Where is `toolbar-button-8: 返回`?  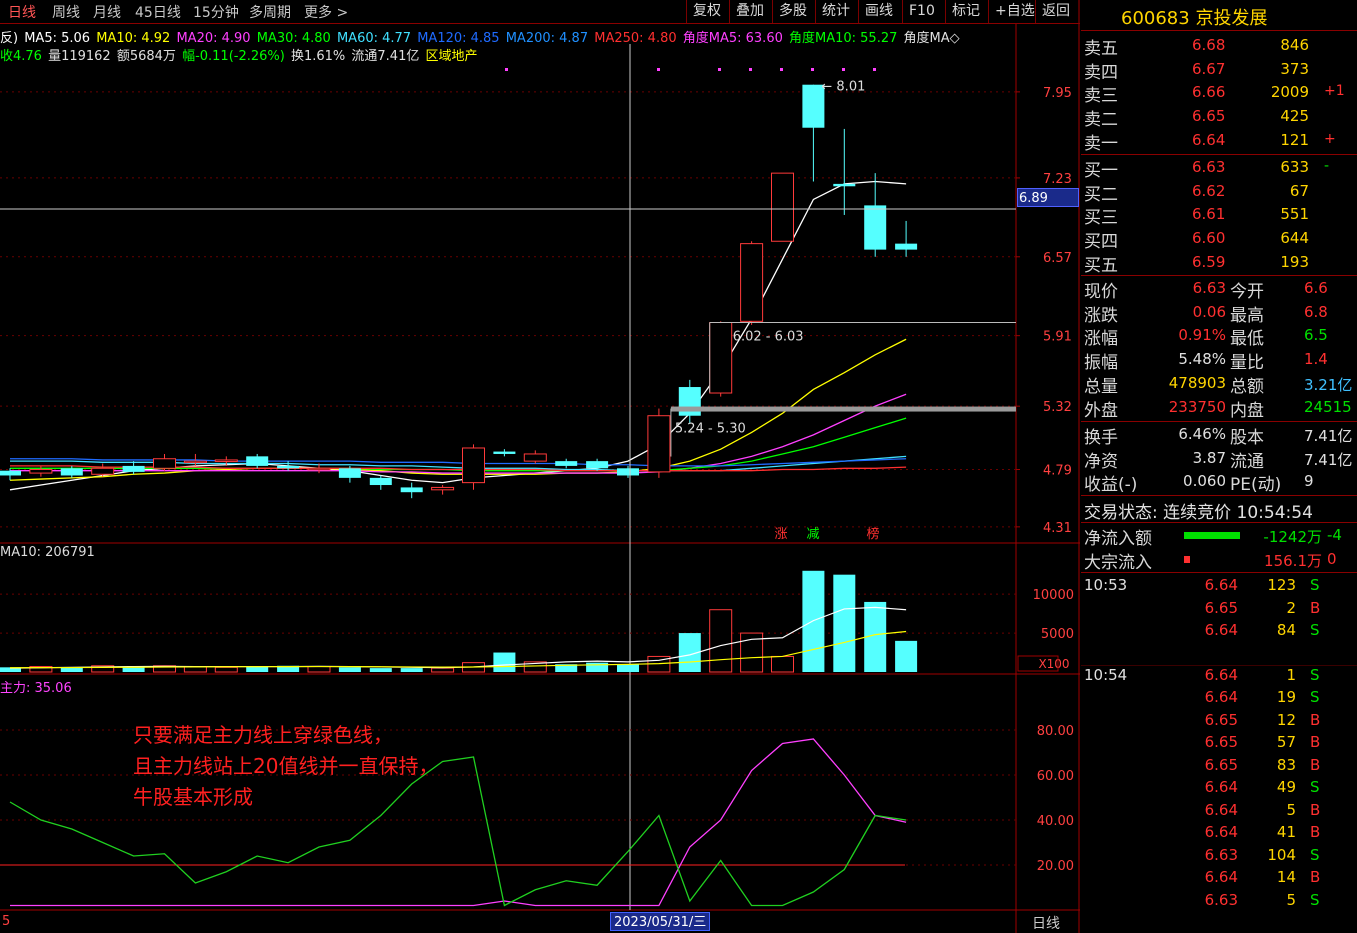
toolbar-button-8: 返回 is located at coordinates (1055, 11).